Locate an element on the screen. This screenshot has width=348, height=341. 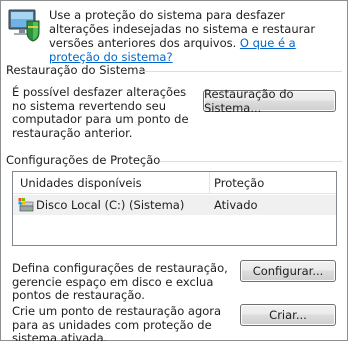
local-disk-icon is located at coordinates (26, 205).